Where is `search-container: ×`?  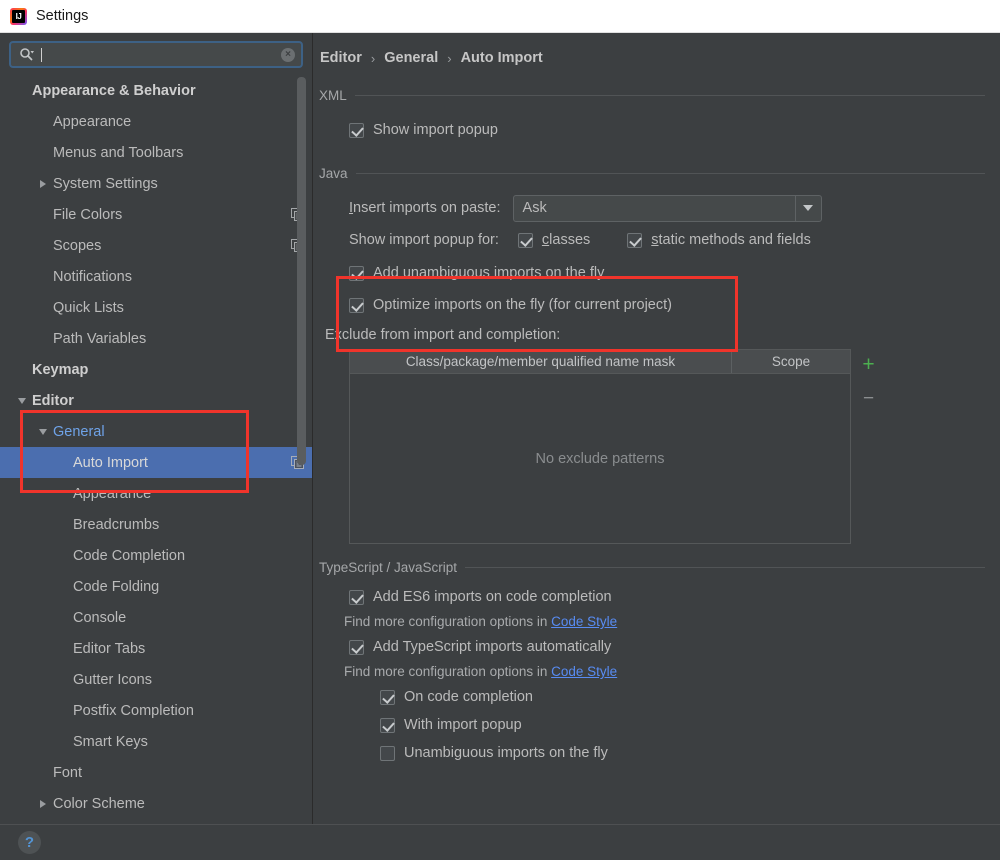 search-container: × is located at coordinates (156, 54).